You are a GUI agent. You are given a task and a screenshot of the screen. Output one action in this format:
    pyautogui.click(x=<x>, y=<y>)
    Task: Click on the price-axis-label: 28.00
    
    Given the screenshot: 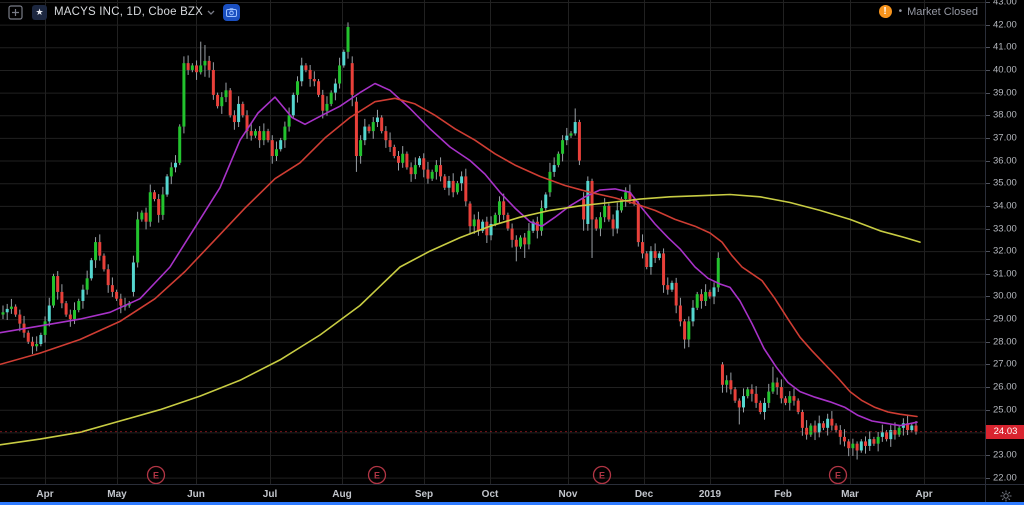 What is the action you would take?
    pyautogui.click(x=1005, y=342)
    